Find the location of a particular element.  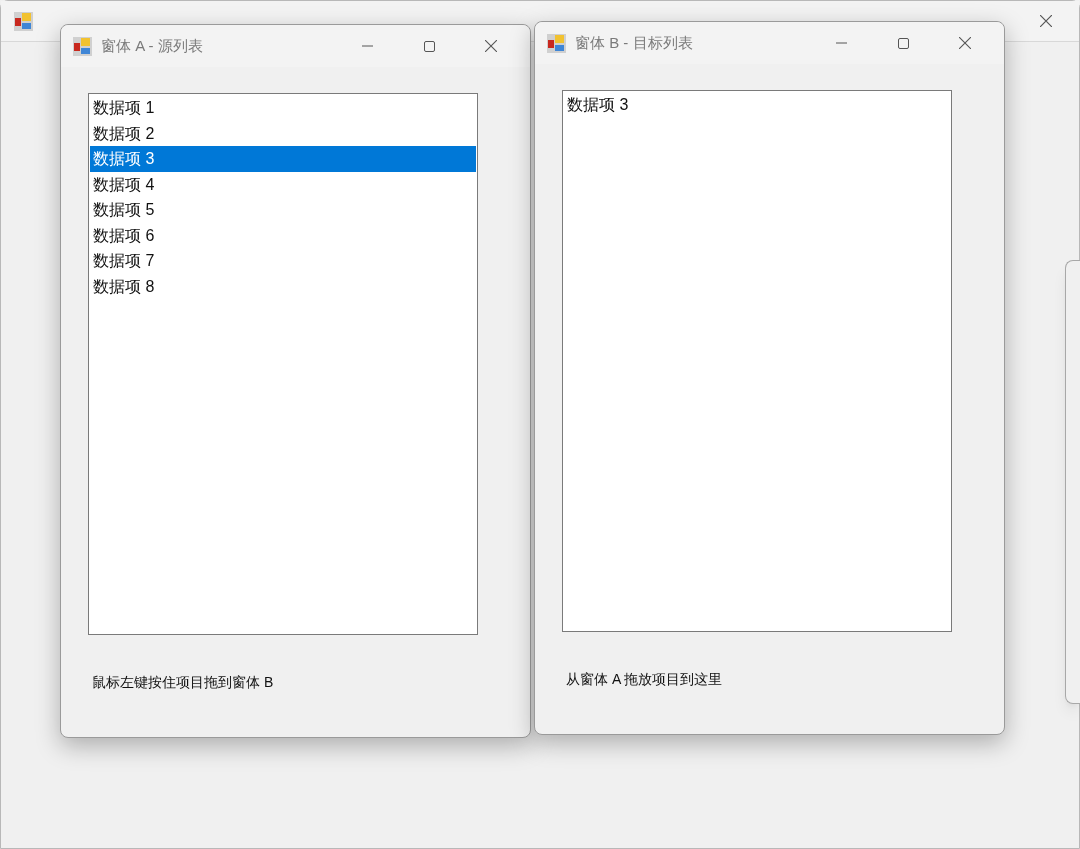

list-item: 数据项 2 is located at coordinates (283, 133).